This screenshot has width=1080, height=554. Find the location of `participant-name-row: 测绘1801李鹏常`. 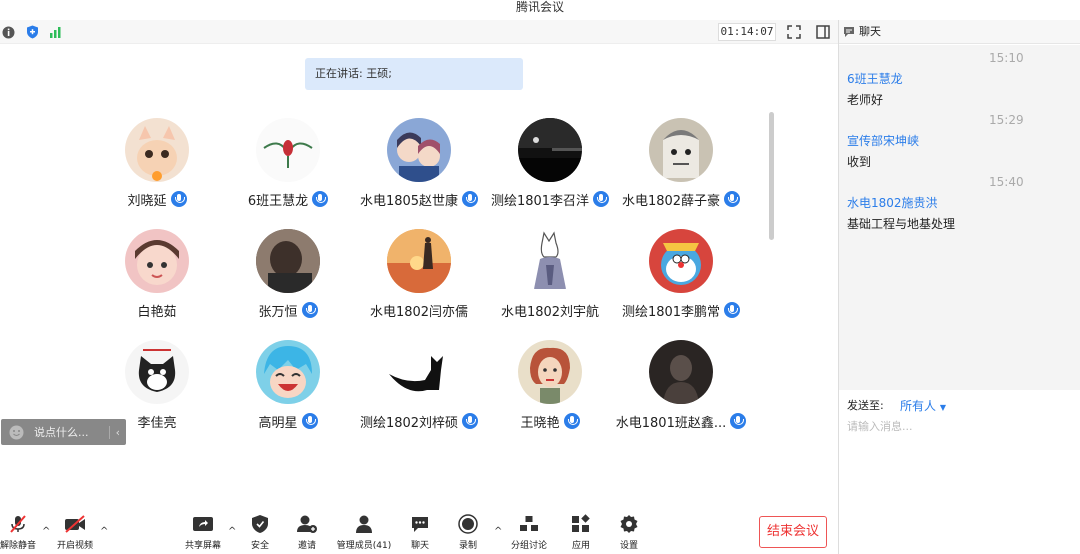

participant-name-row: 测绘1801李鹏常 is located at coordinates (681, 310).